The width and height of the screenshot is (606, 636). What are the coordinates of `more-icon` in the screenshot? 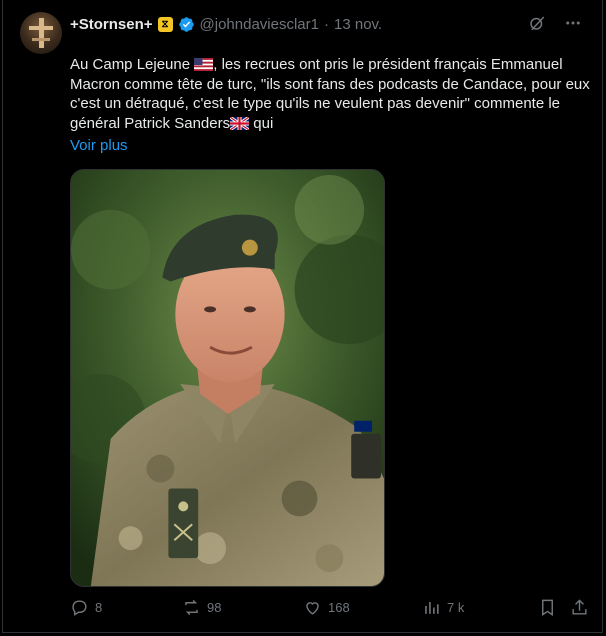 It's located at (573, 23).